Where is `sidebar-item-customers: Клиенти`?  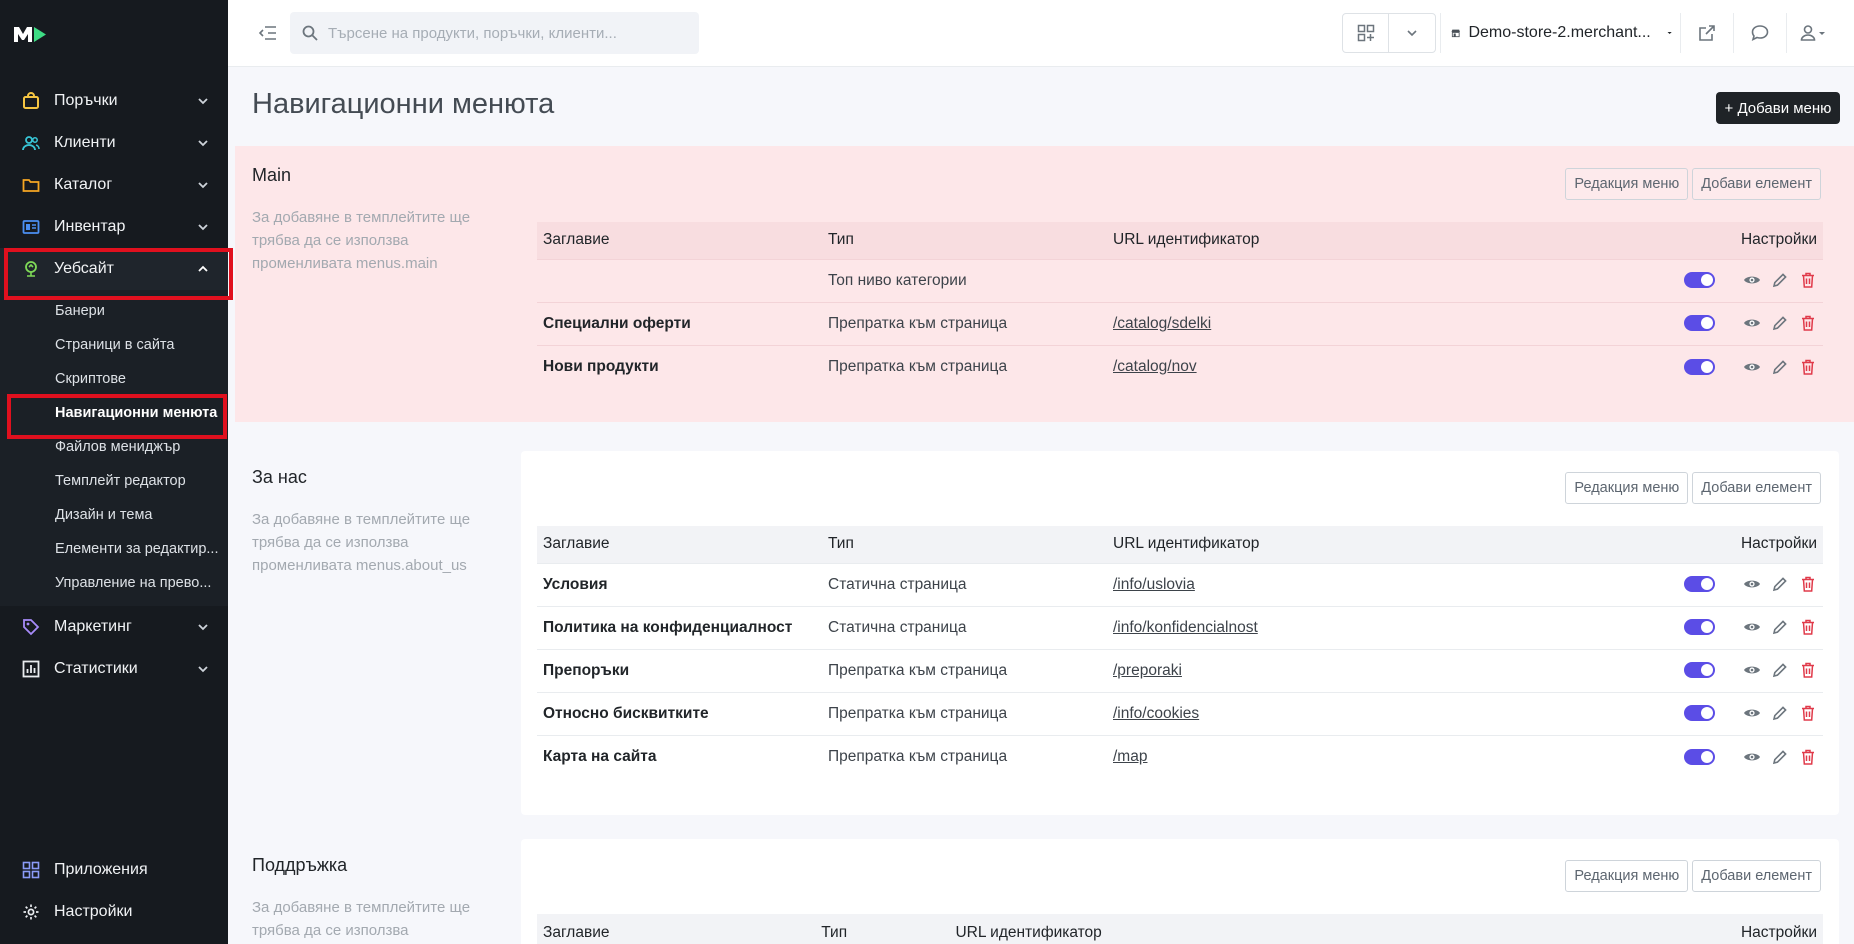
sidebar-item-customers: Клиенти is located at coordinates (114, 143).